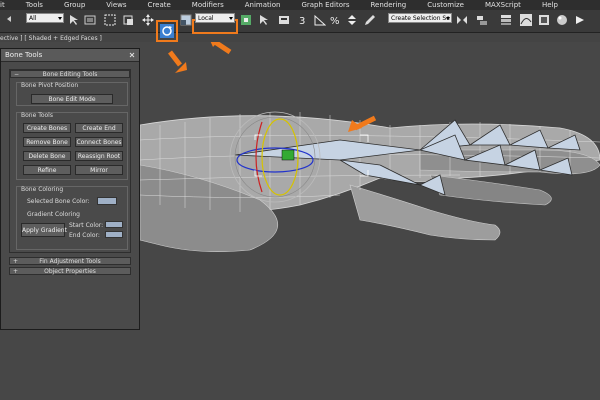  I want to click on reassign-root-button: Reassign Root, so click(99, 156).